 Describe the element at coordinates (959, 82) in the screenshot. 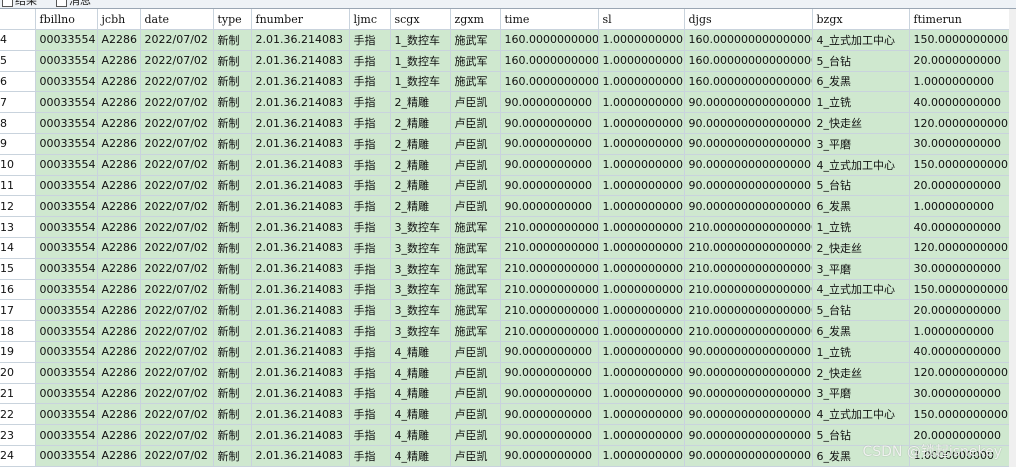

I see `cell-ftimerun: 1.0000000000` at that location.